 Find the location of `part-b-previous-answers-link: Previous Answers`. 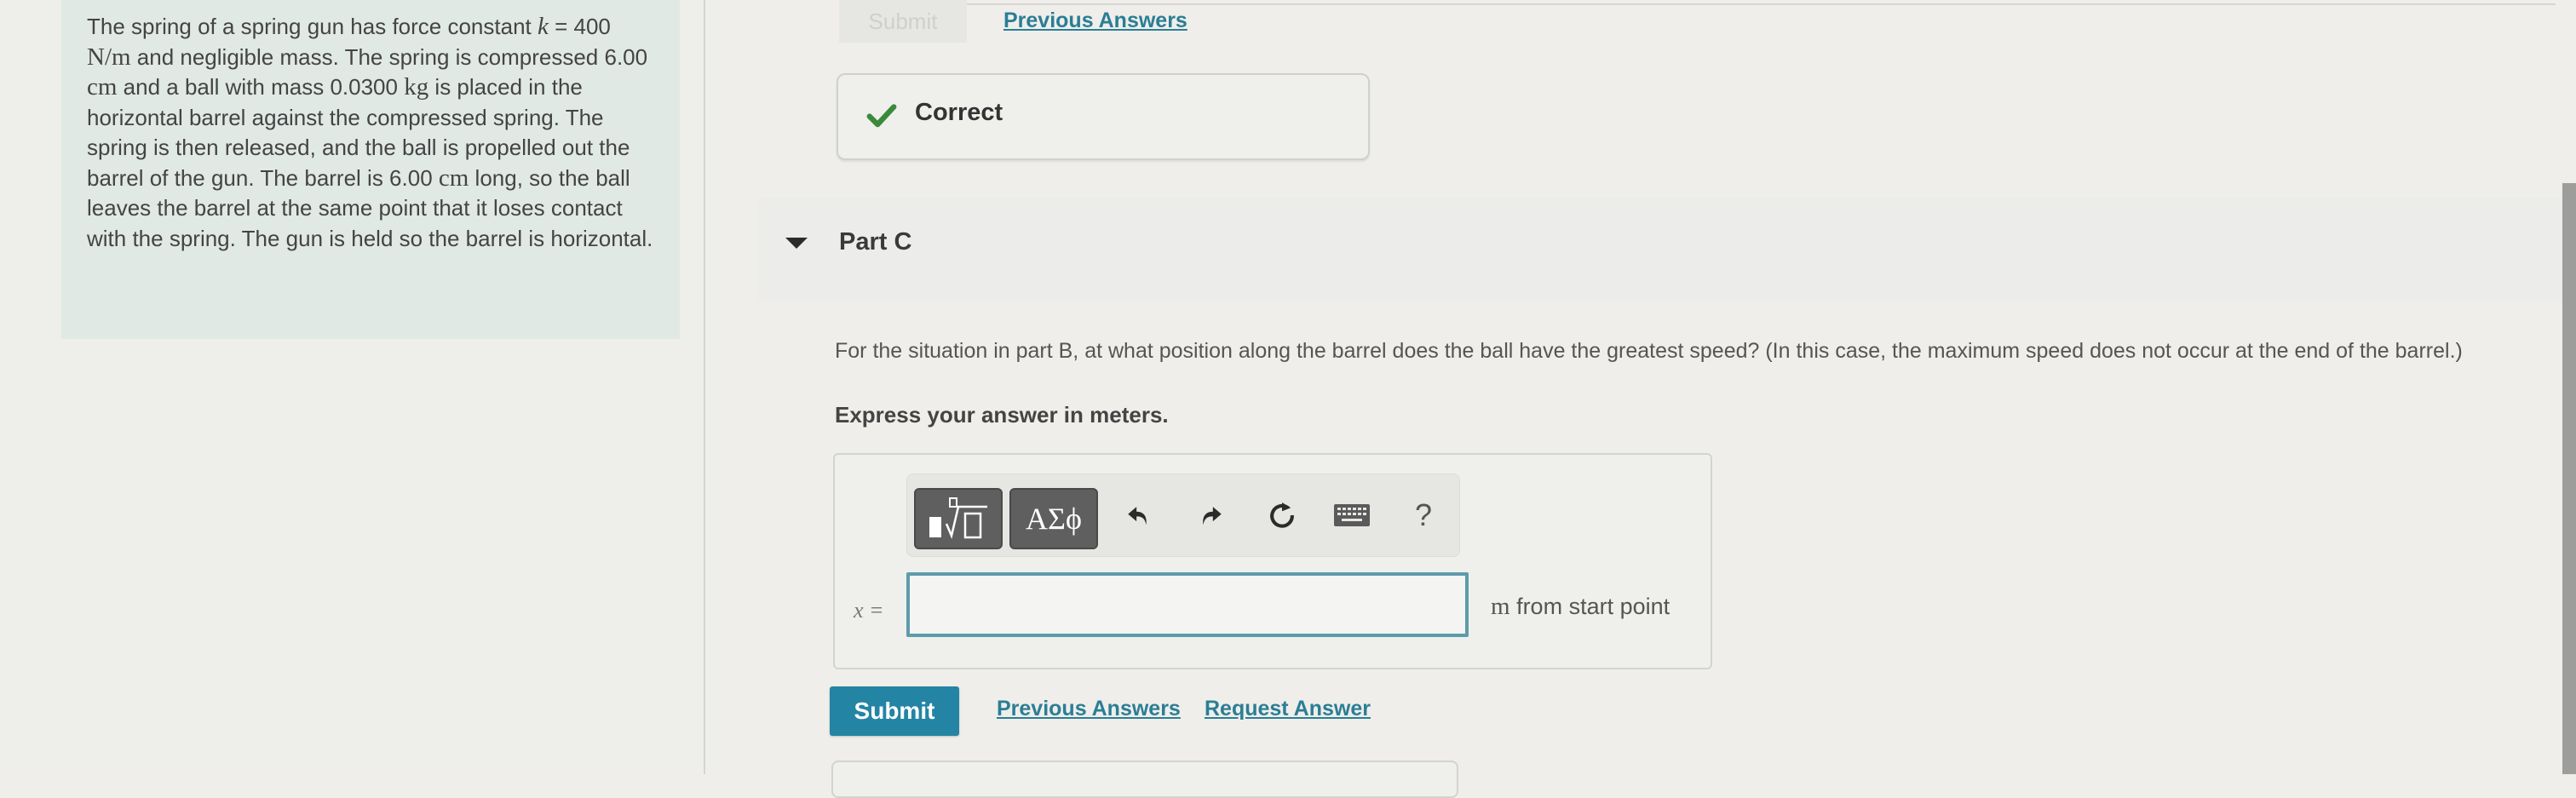

part-b-previous-answers-link: Previous Answers is located at coordinates (1095, 21).